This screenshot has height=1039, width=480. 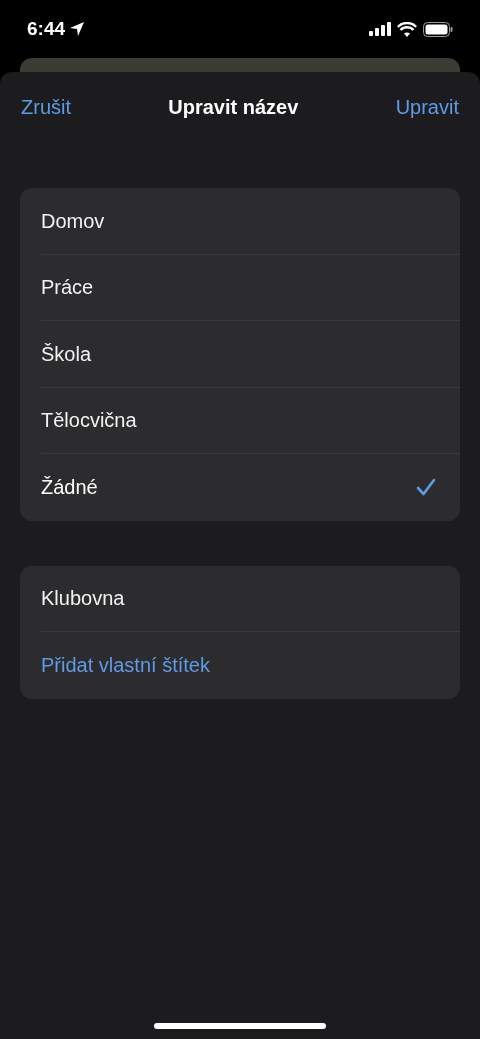 I want to click on cancel-button: Zrušit, so click(x=46, y=107).